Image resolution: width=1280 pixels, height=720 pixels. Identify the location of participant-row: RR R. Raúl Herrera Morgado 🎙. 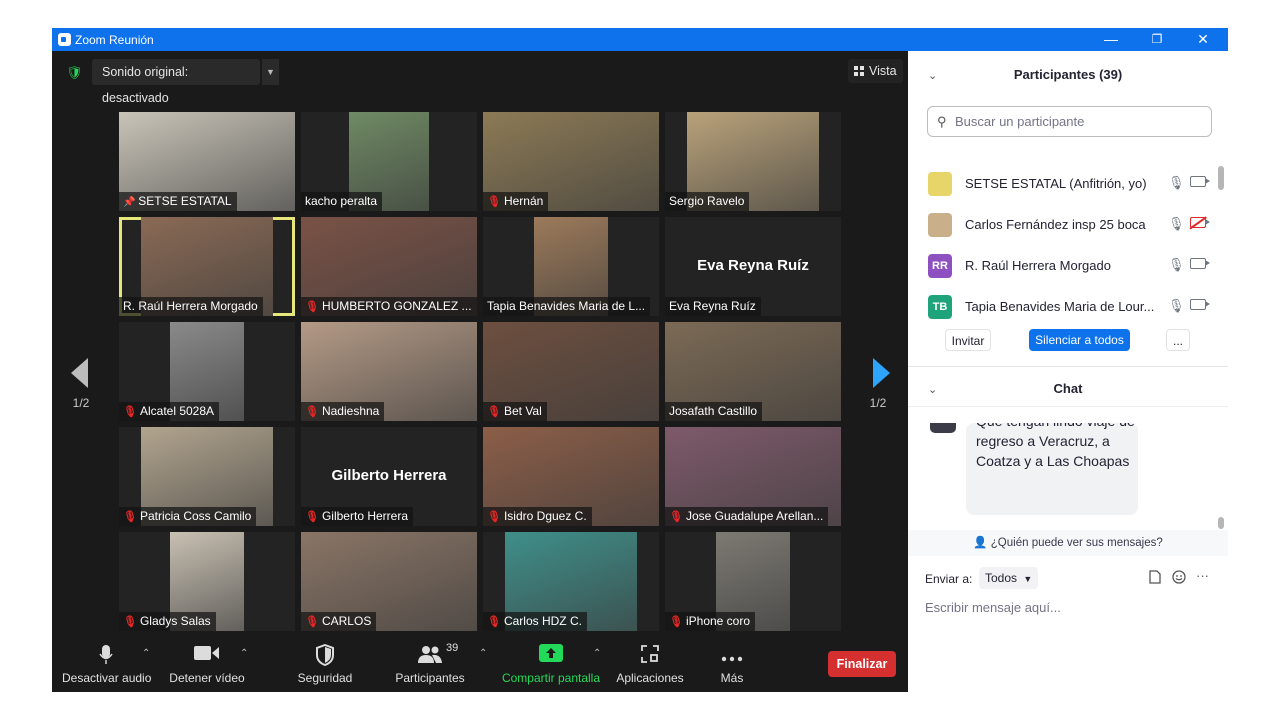
(1069, 266).